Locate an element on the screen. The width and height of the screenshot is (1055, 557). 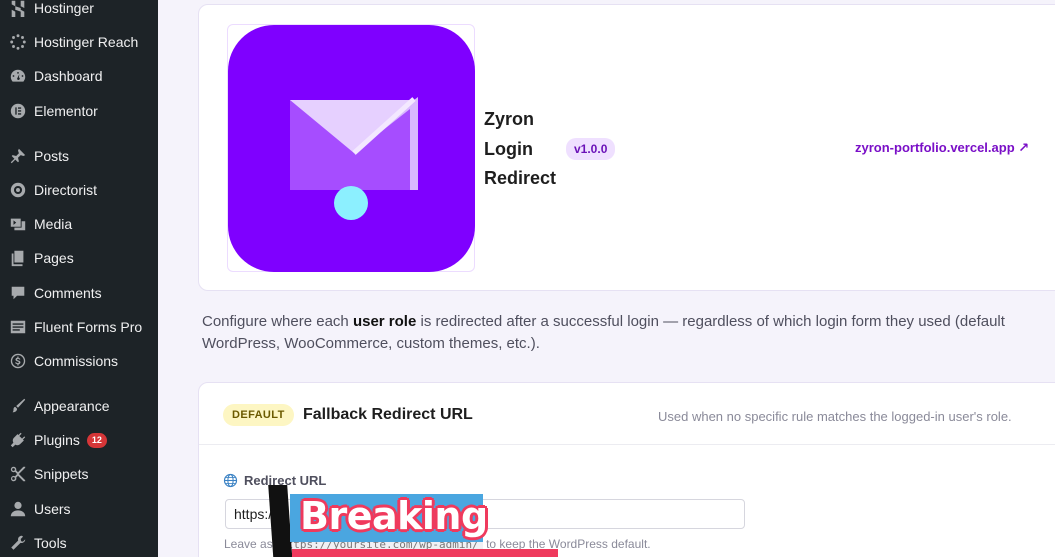
plugins-update-count-badge: 12 is located at coordinates (96, 440).